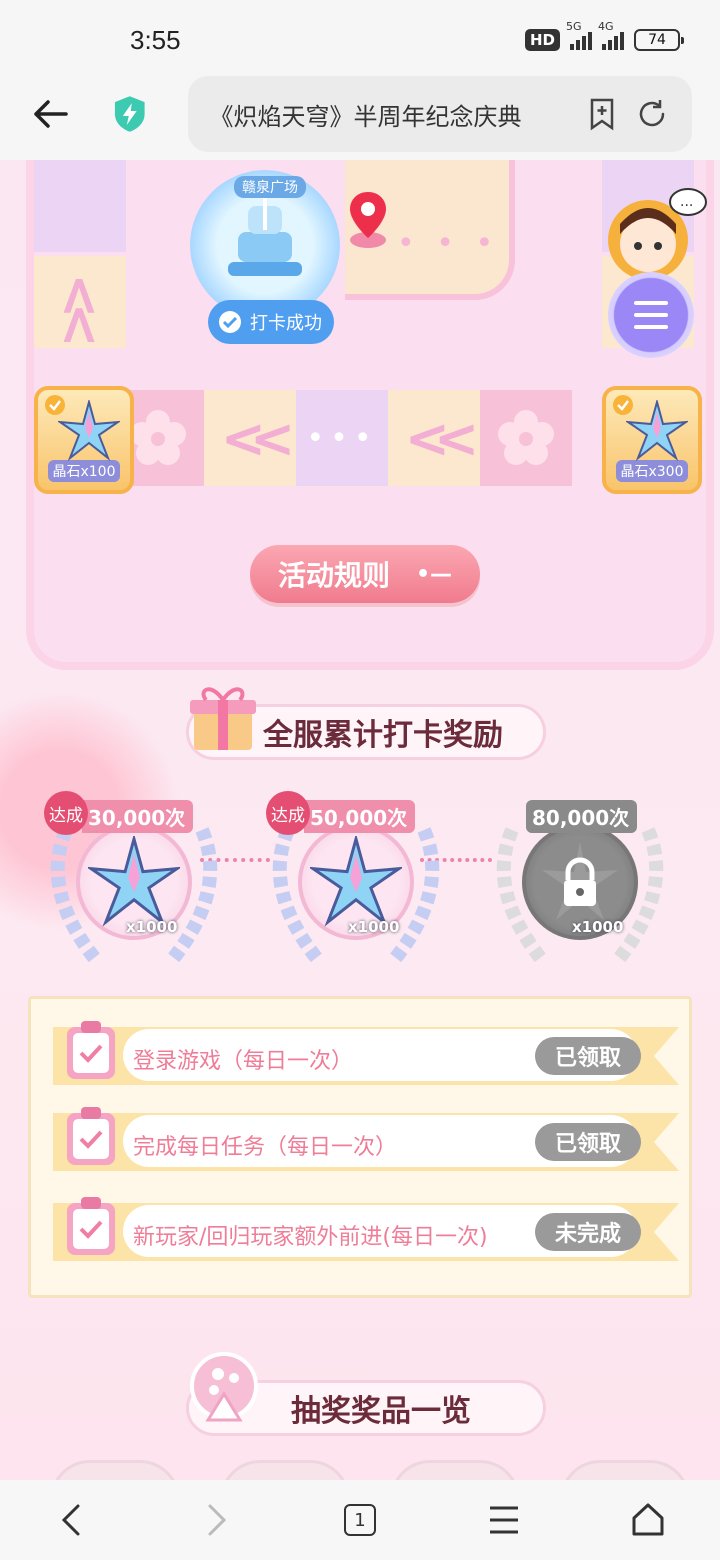 This screenshot has height=1560, width=720. I want to click on reward-label: 晶石x100, so click(84, 471).